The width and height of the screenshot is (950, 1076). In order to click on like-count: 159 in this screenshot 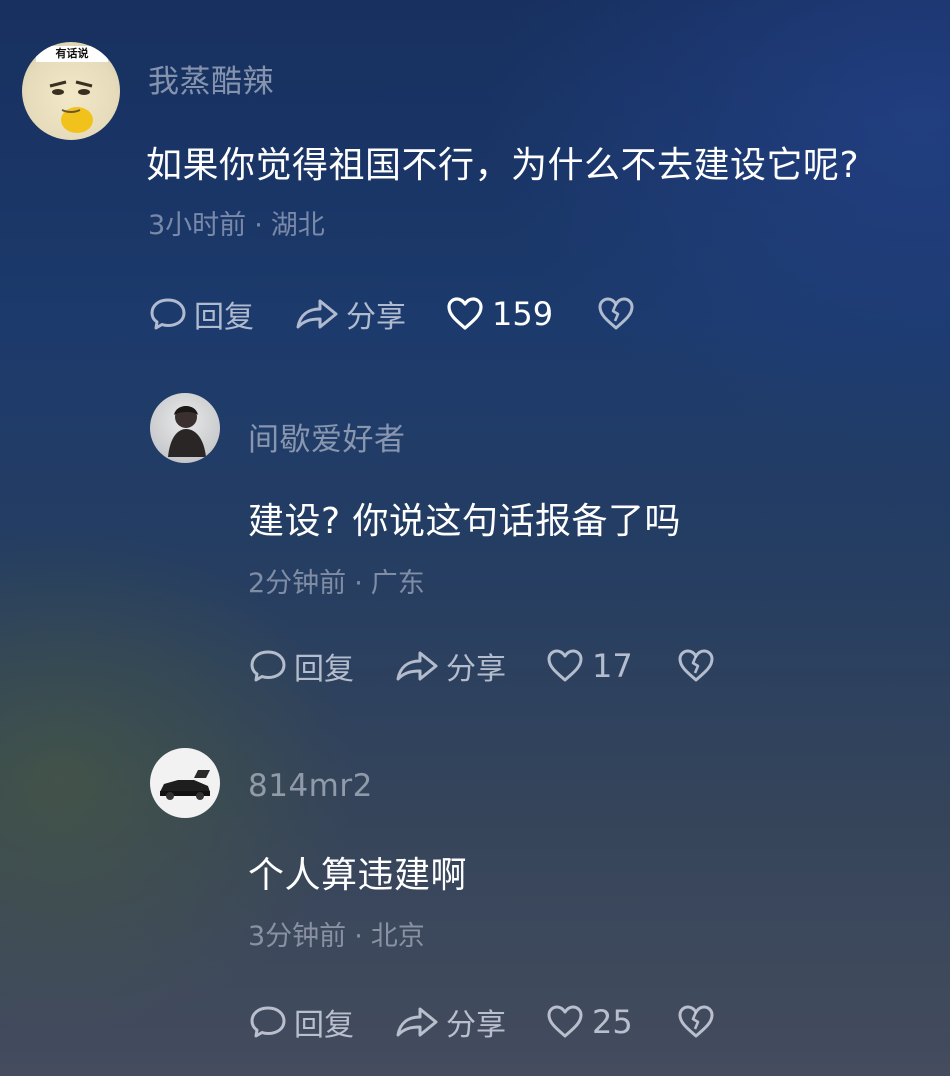, I will do `click(523, 314)`.